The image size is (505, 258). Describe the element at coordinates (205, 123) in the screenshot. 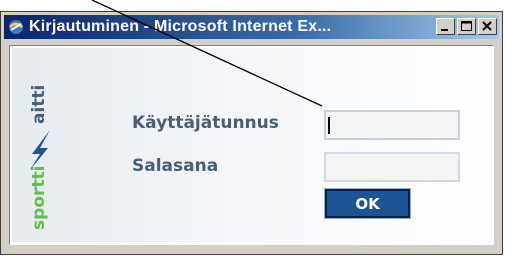

I see `username-label: Käyttäjätunnus` at that location.